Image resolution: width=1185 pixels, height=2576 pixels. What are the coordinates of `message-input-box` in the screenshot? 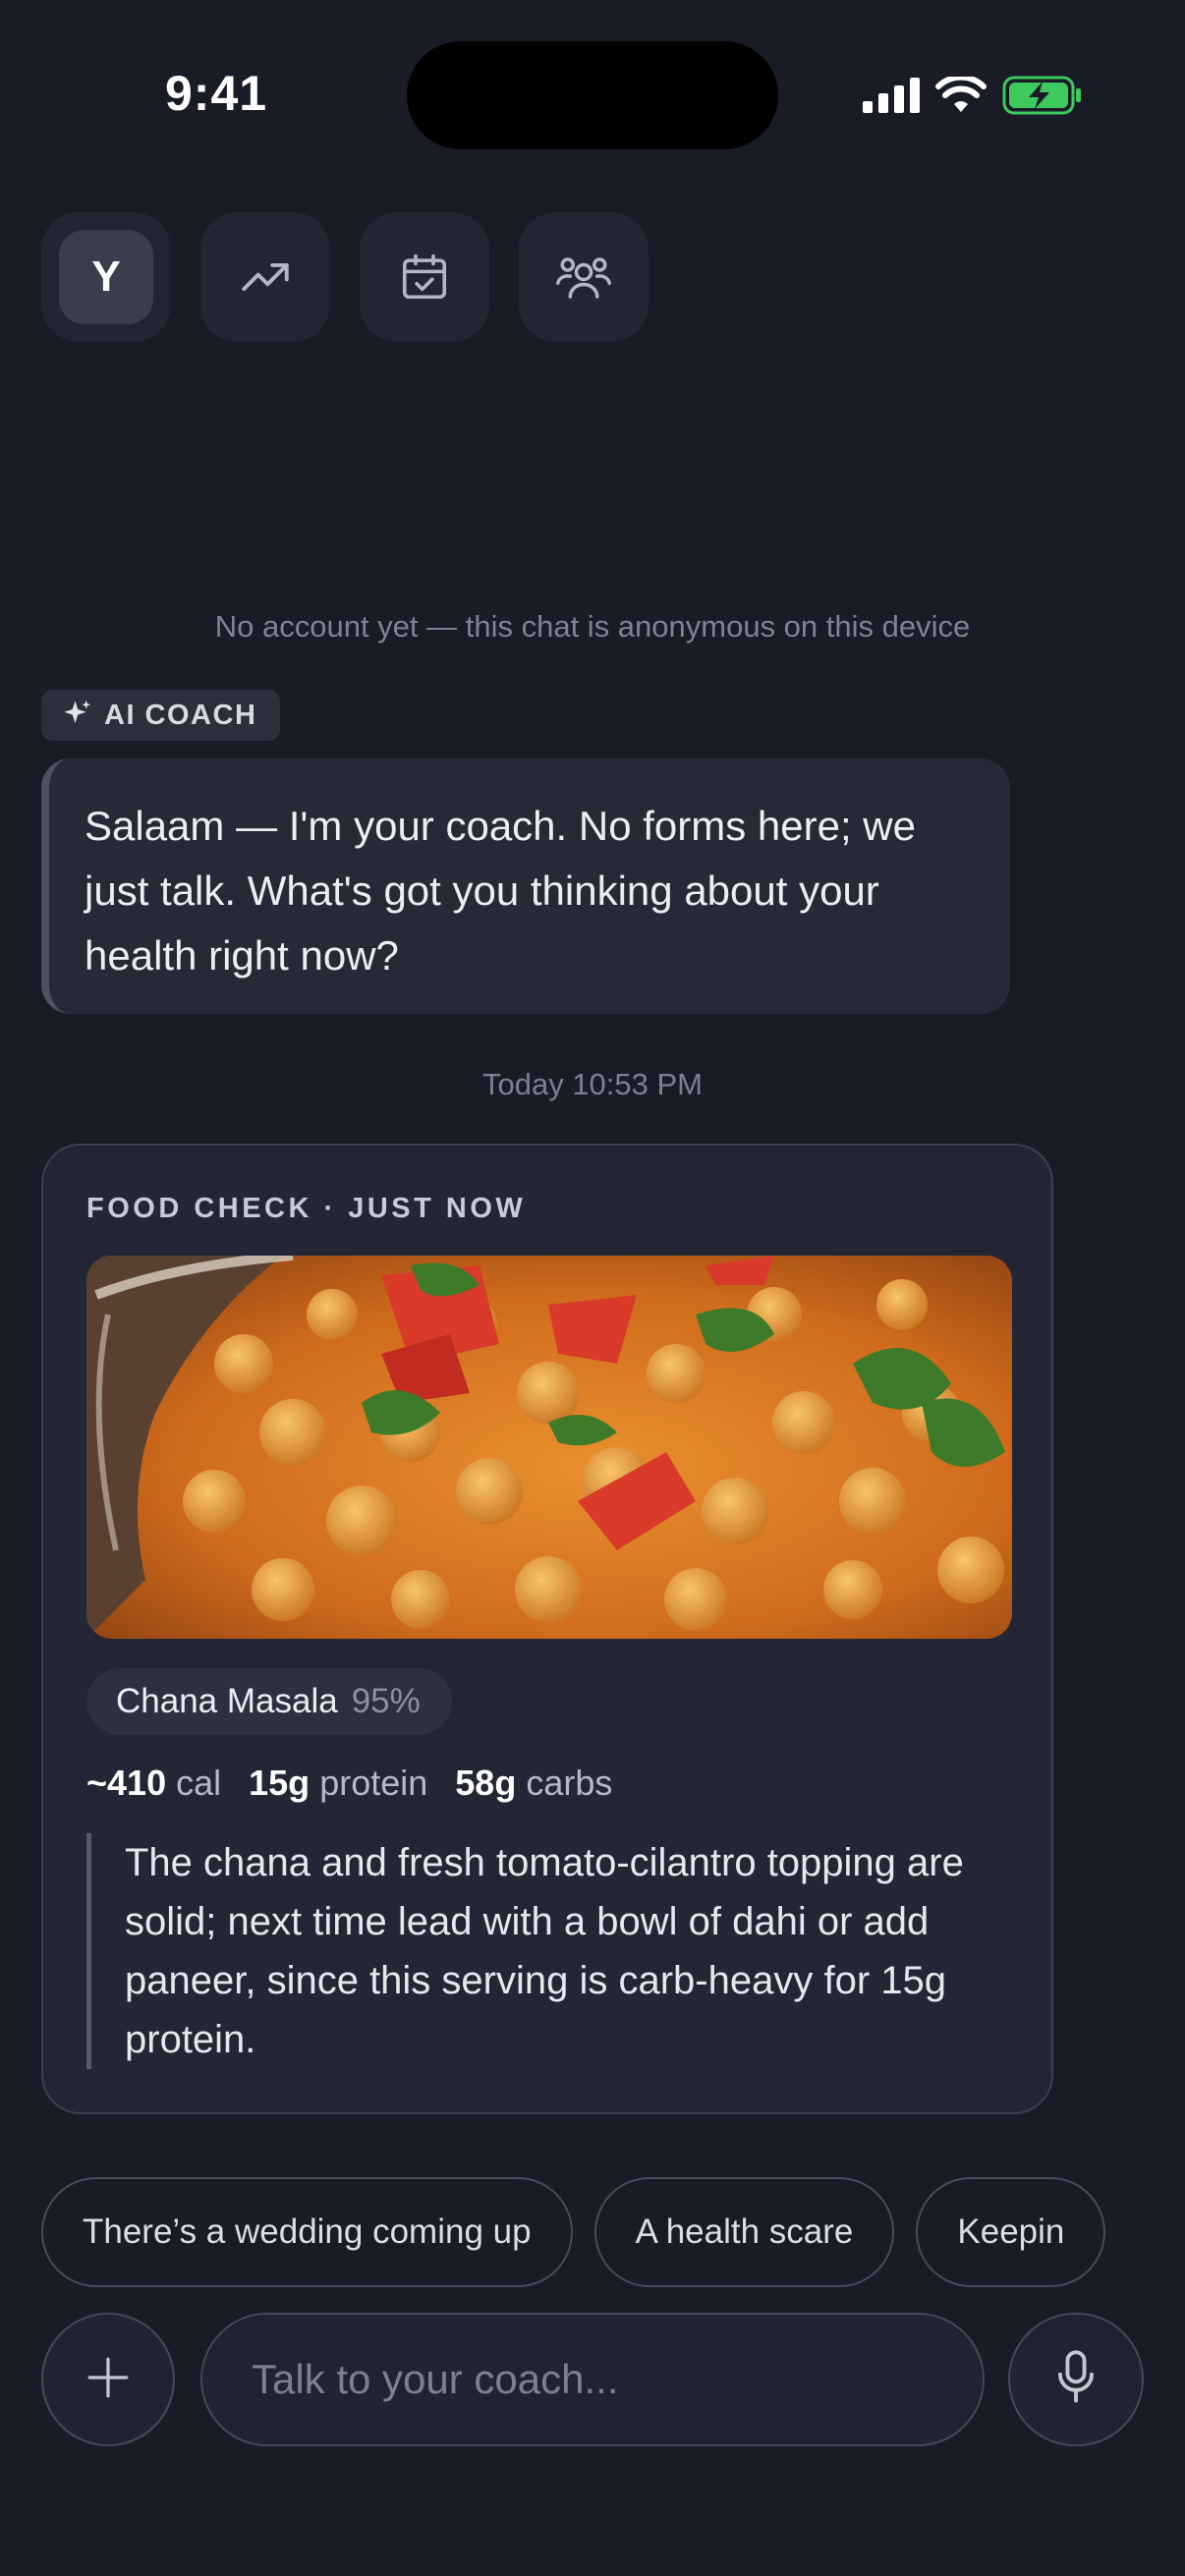 It's located at (592, 2379).